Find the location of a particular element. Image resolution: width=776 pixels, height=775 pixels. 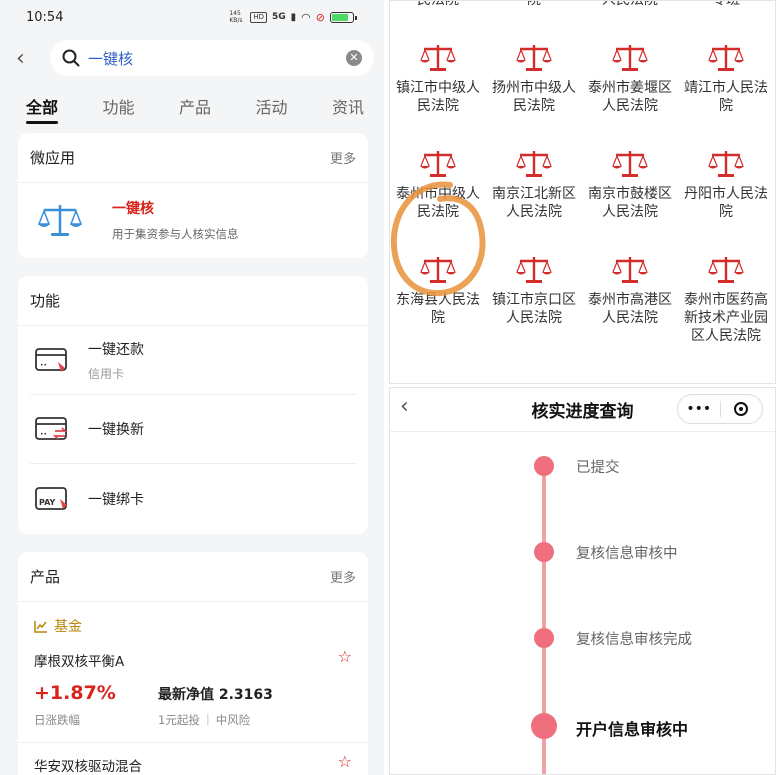

court-name: 泰州市中级人民法院 is located at coordinates (438, 203).